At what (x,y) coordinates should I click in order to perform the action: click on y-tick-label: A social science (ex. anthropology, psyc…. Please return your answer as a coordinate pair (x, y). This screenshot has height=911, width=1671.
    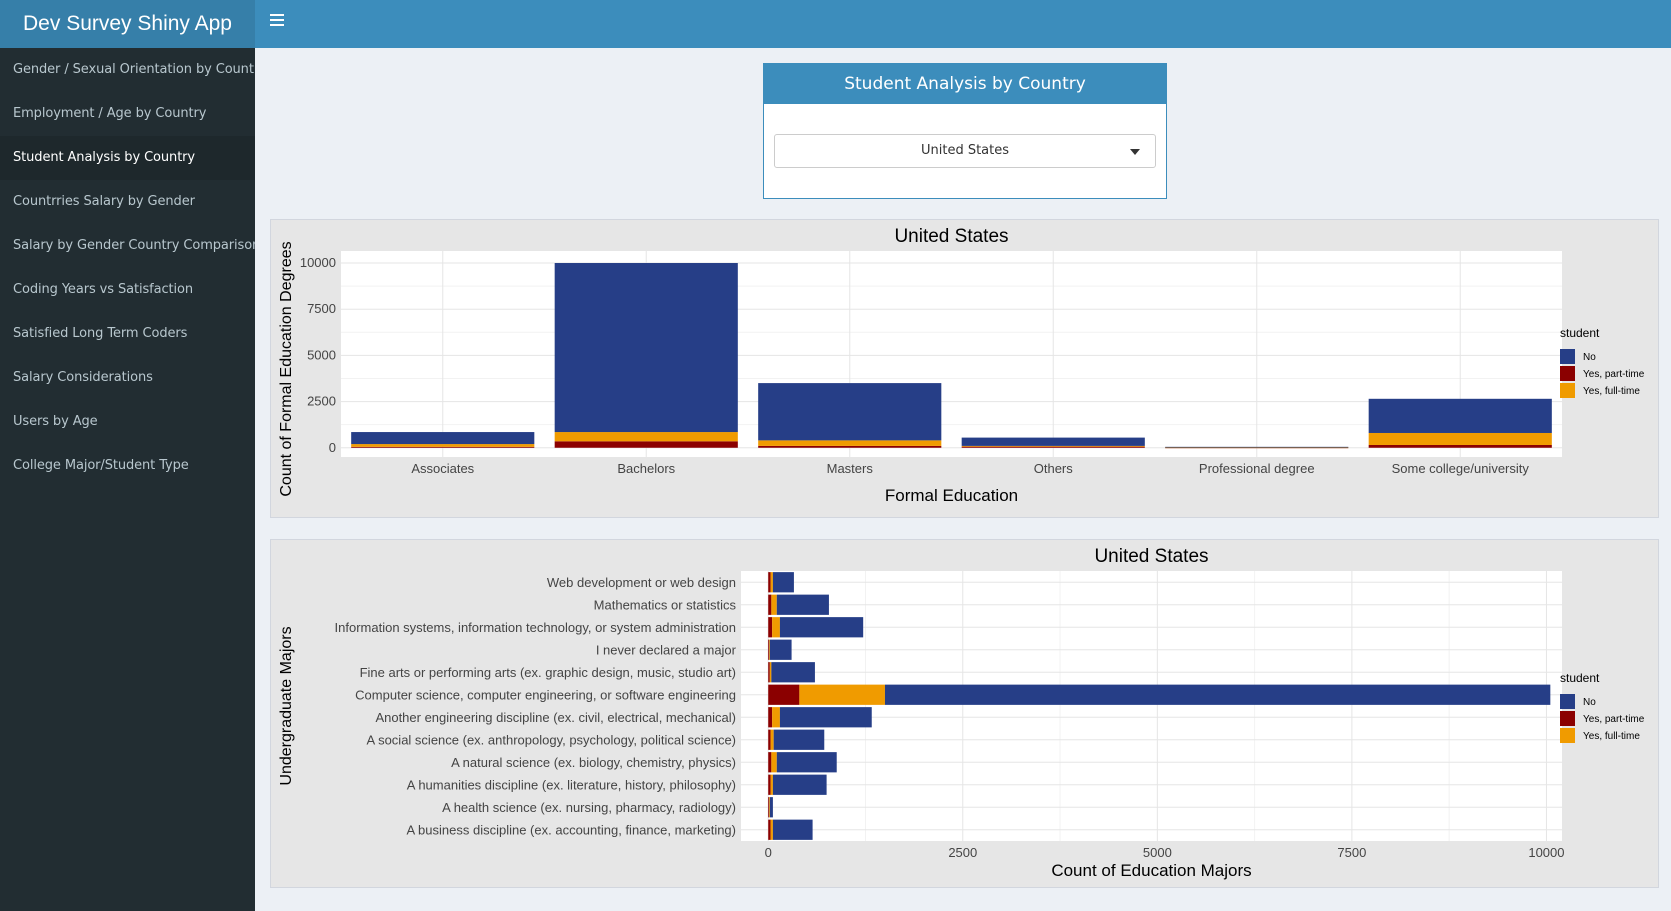
    Looking at the image, I should click on (551, 739).